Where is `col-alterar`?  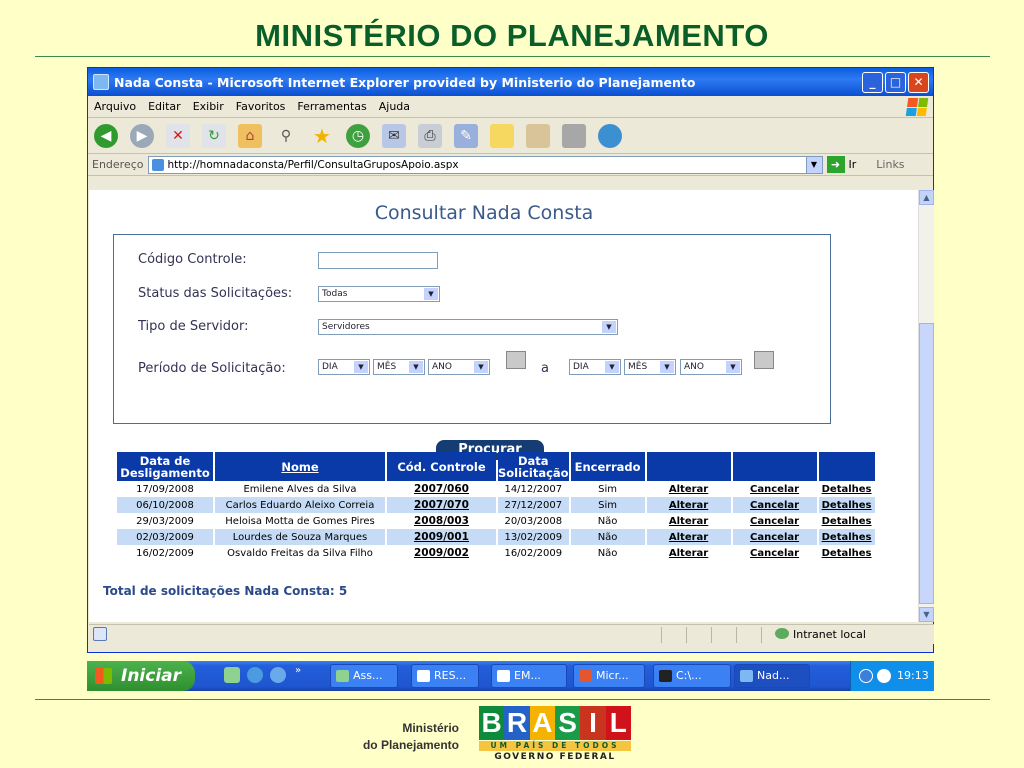 col-alterar is located at coordinates (688, 466).